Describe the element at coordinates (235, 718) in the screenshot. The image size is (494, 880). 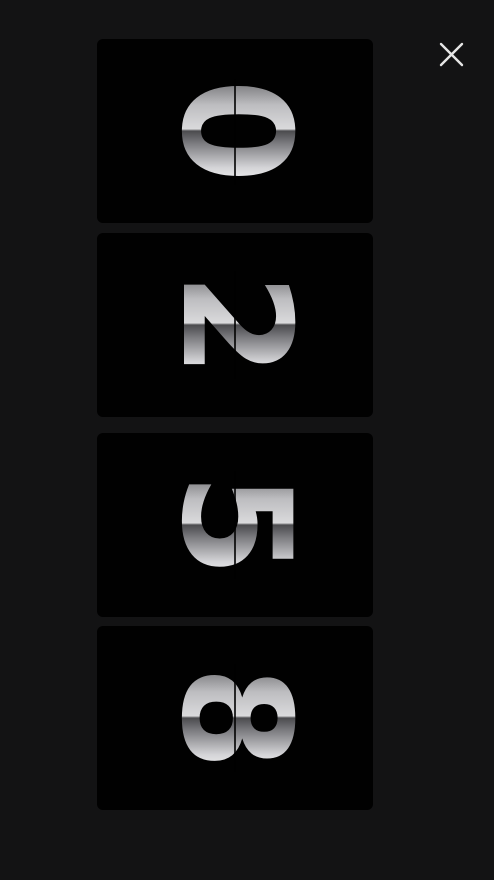
I see `digit-card-4: 8` at that location.